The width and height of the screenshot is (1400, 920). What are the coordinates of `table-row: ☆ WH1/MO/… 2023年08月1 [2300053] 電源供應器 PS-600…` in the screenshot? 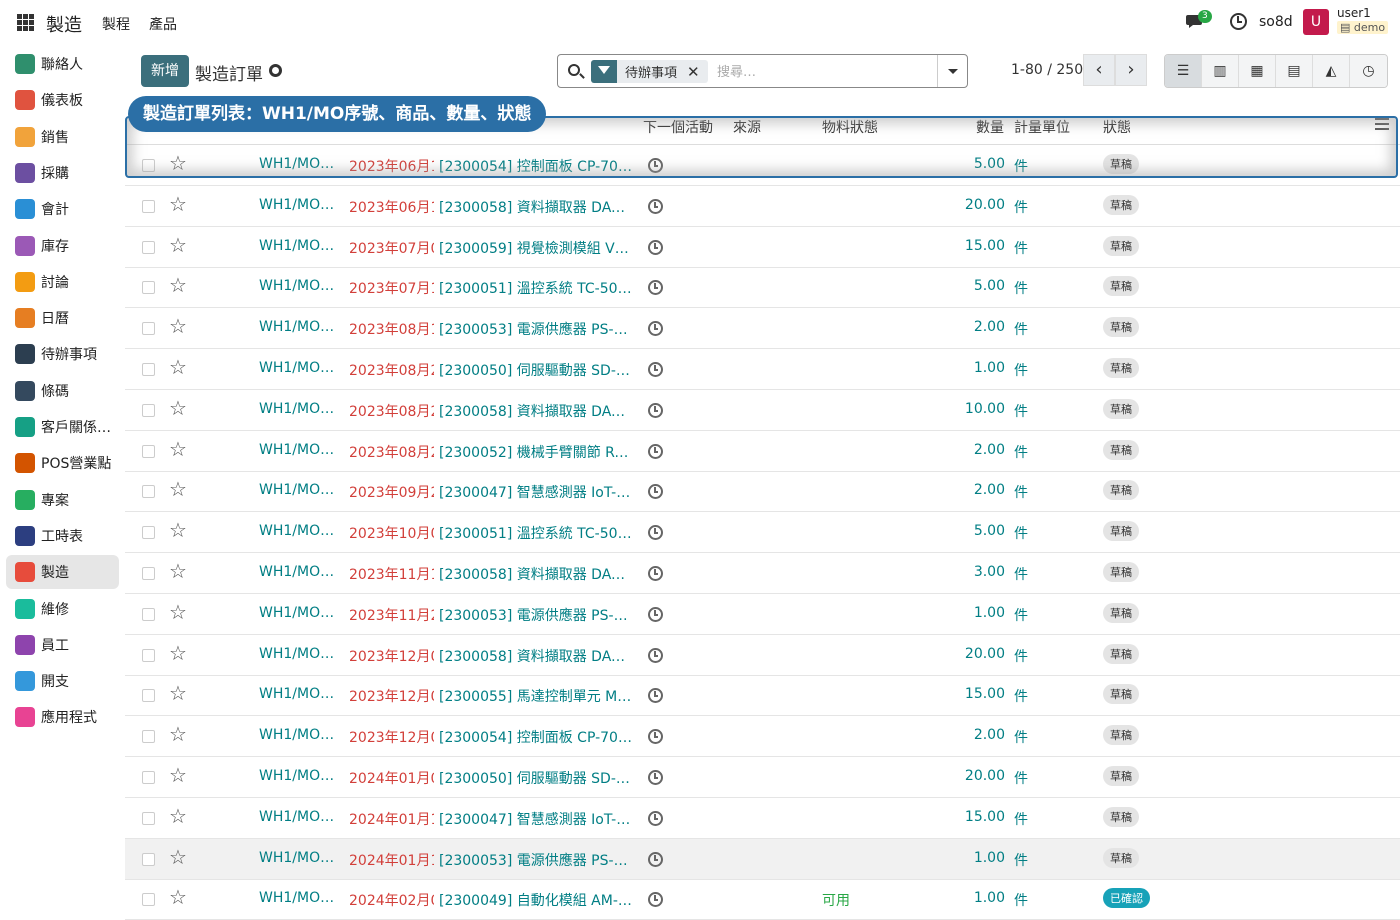 It's located at (762, 329).